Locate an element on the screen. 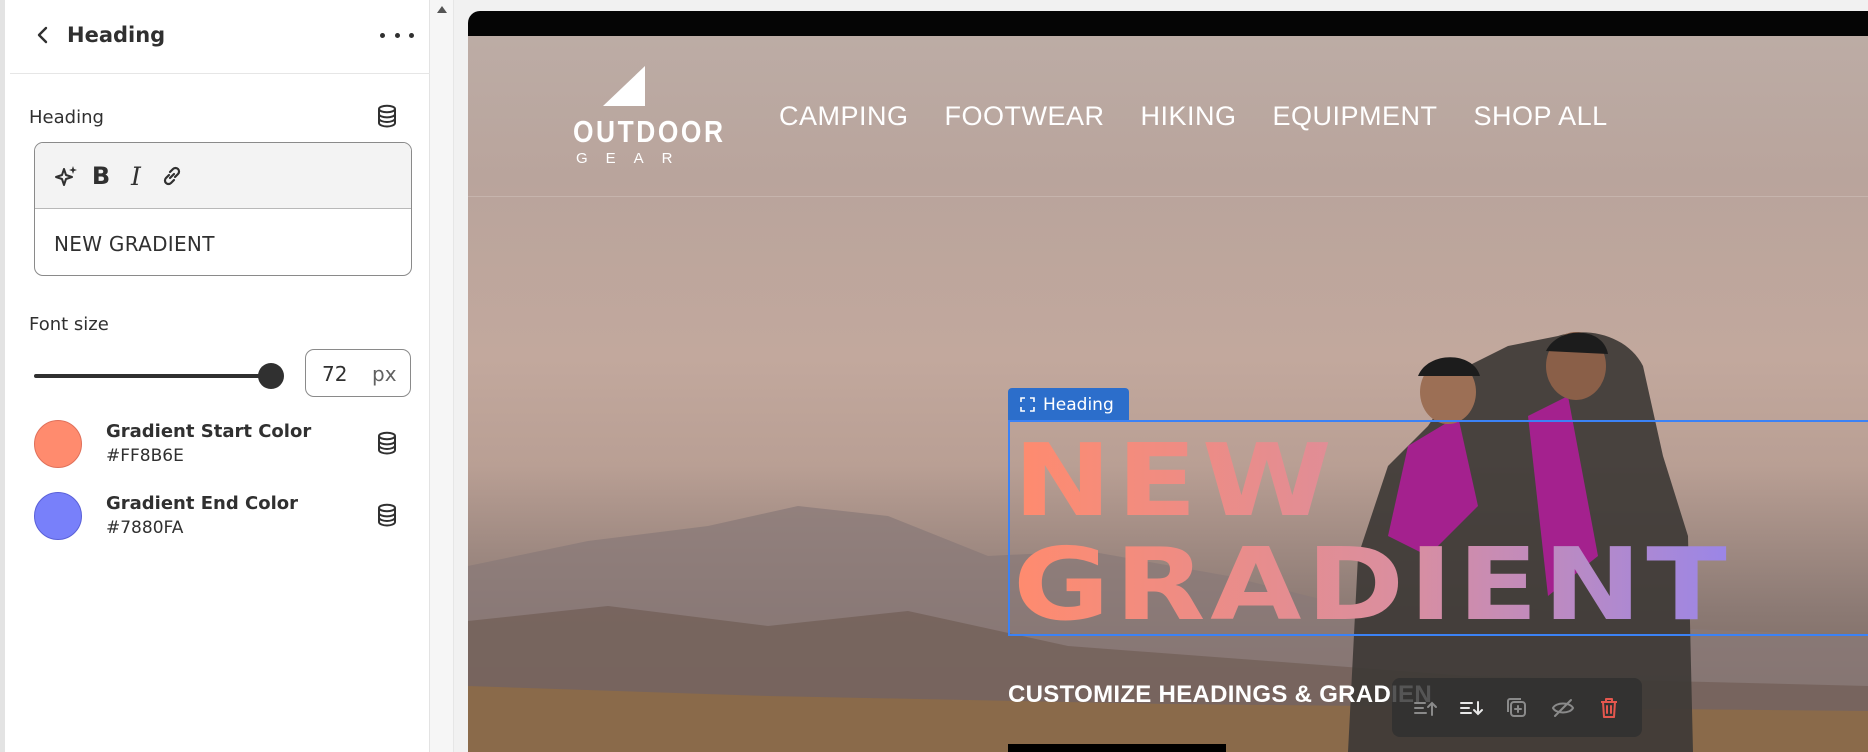 This screenshot has height=752, width=1868. gradient-end-swatch is located at coordinates (58, 516).